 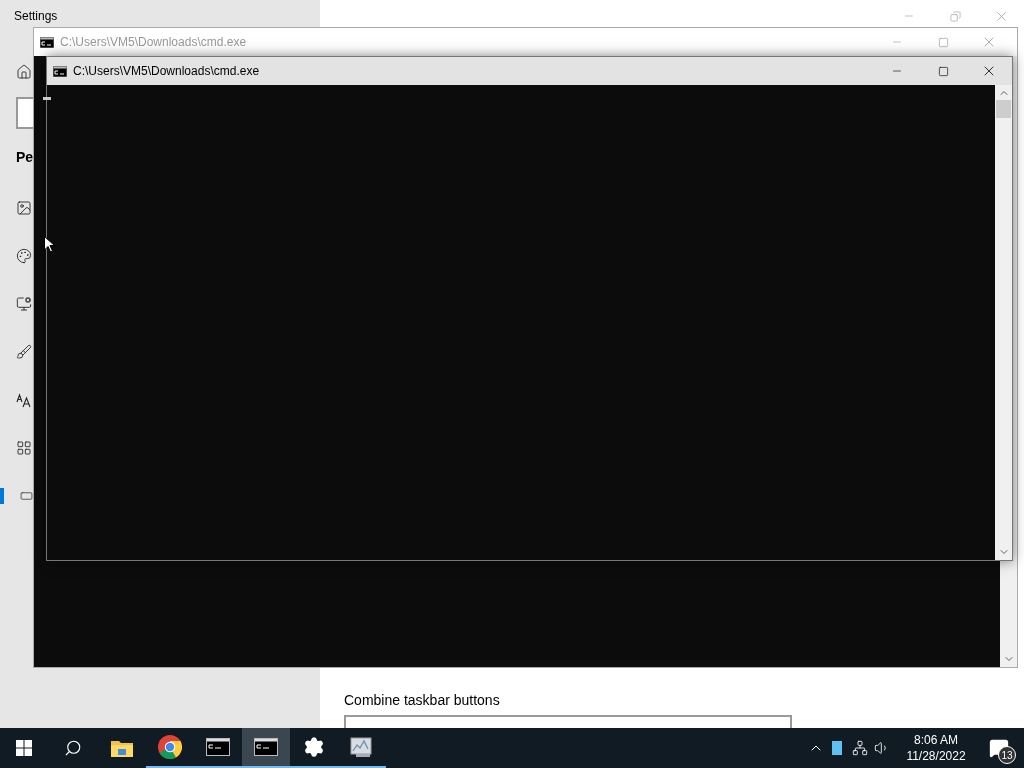 I want to click on palette-icon, so click(x=24, y=256).